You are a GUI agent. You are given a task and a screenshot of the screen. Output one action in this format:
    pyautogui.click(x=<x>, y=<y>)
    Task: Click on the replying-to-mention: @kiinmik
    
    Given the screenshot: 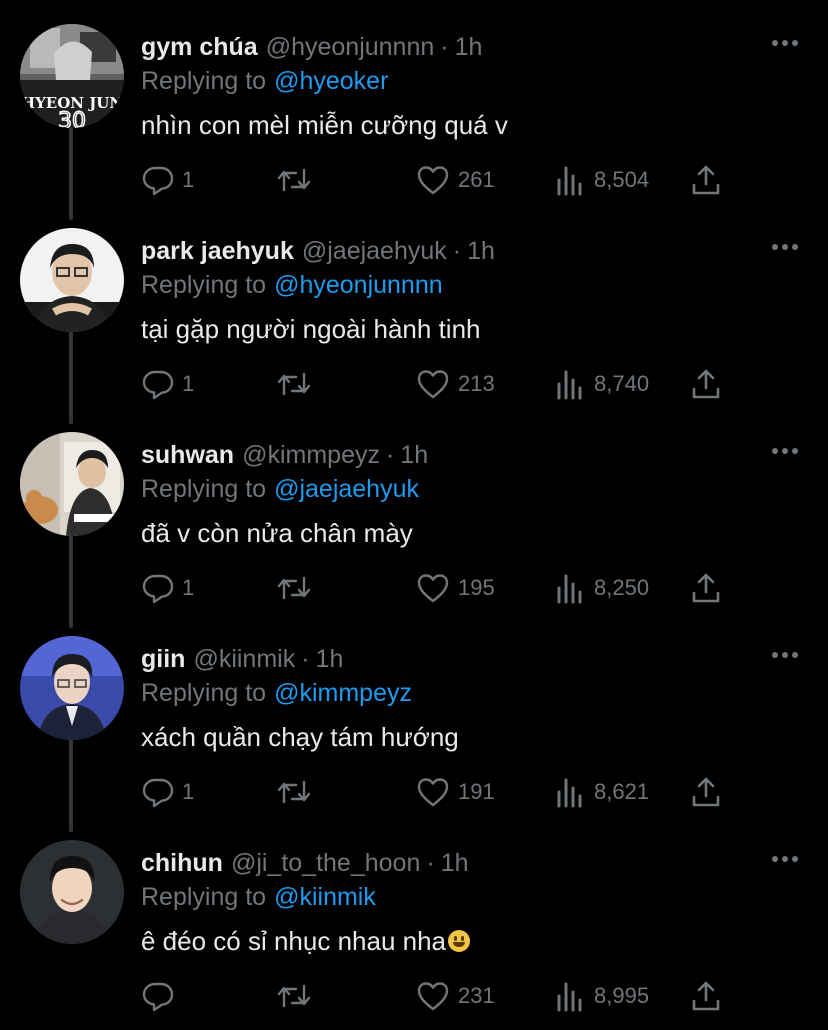 What is the action you would take?
    pyautogui.click(x=325, y=897)
    